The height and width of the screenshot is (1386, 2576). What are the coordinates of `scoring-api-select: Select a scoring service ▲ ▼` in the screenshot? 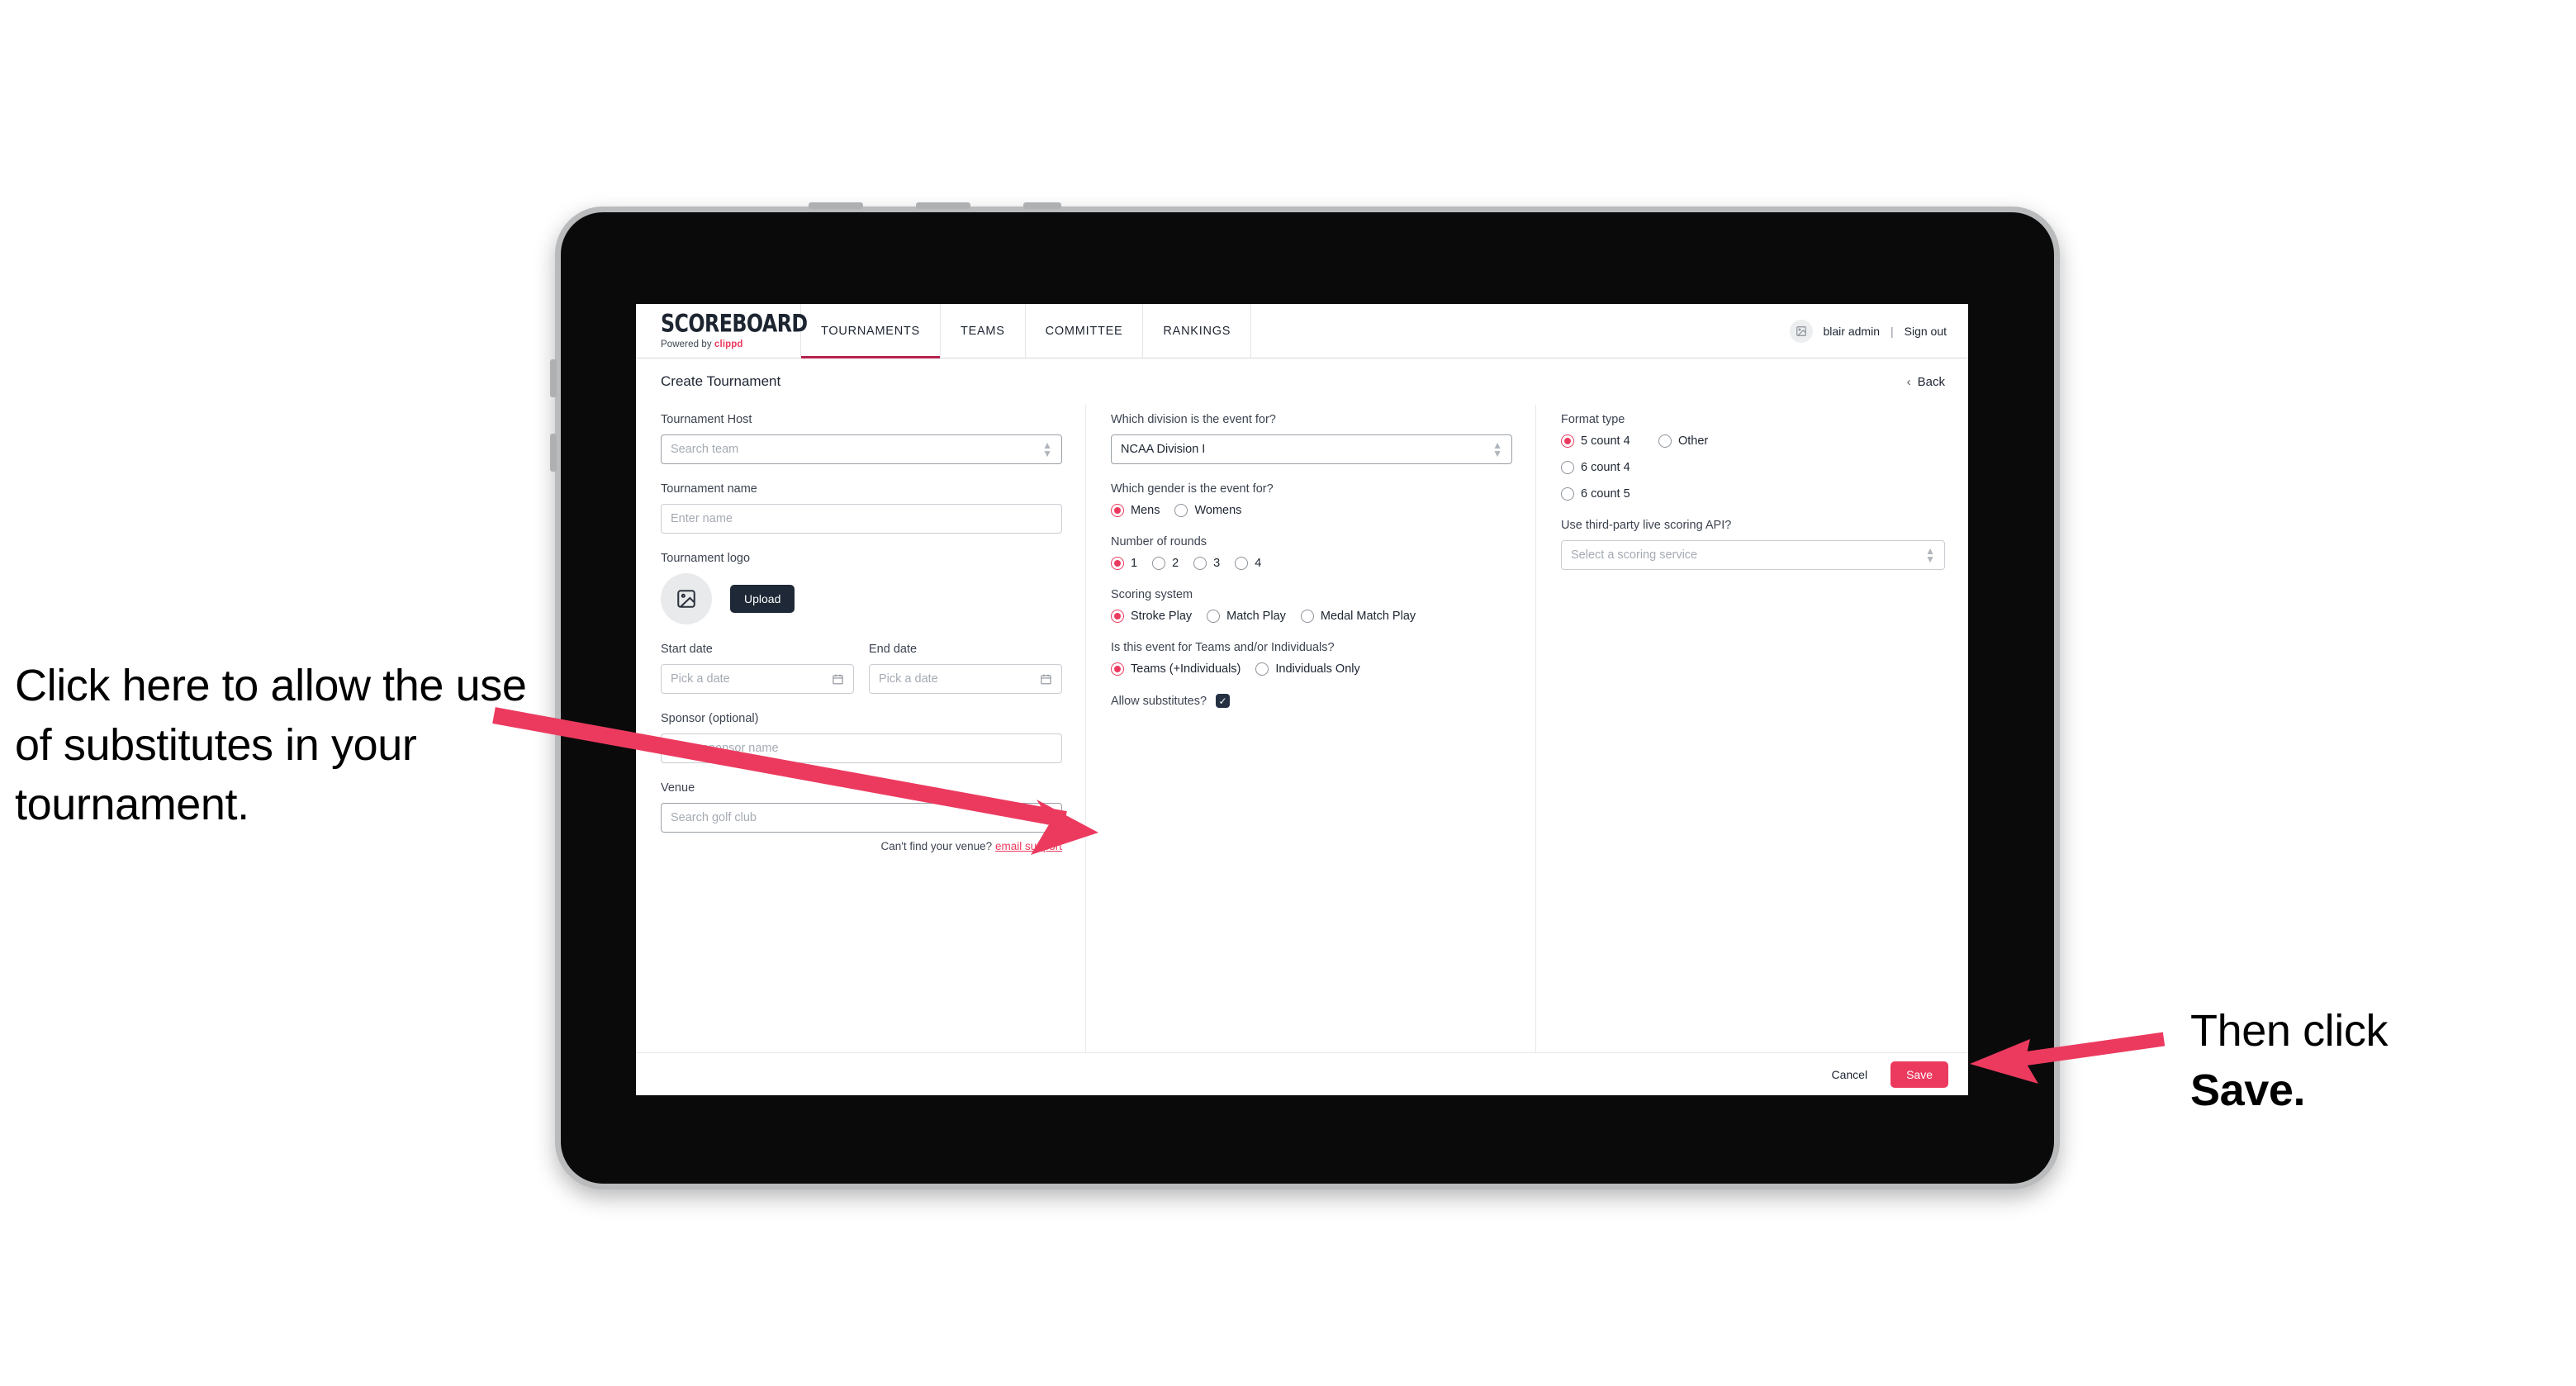 It's located at (1753, 555).